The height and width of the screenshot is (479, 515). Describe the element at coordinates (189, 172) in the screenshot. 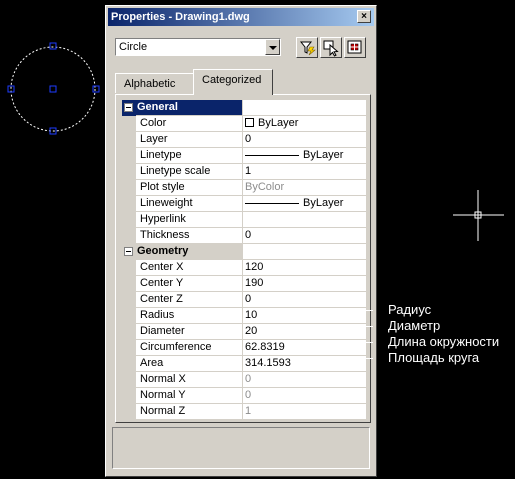

I see `property-name-cell: Linetype scale` at that location.